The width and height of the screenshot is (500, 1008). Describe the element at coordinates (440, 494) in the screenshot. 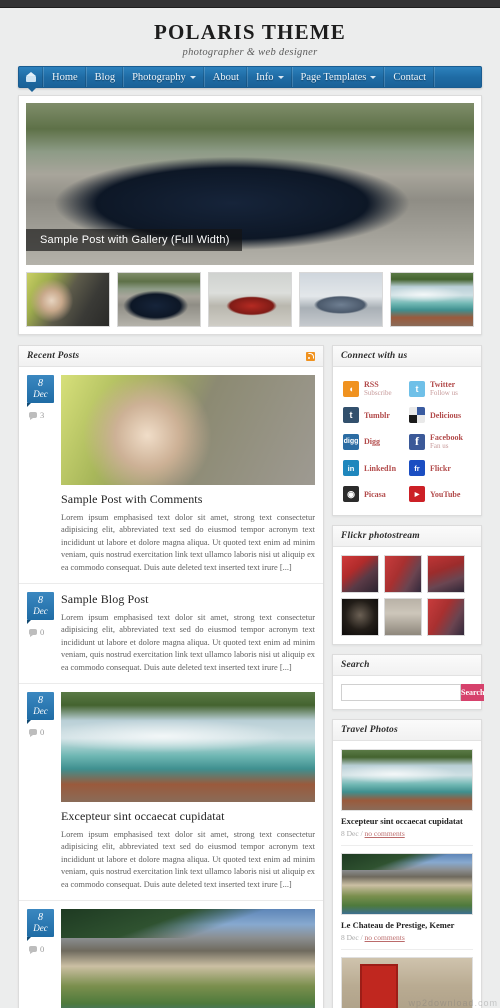

I see `social-link-youtube: ▶ YouTube` at that location.